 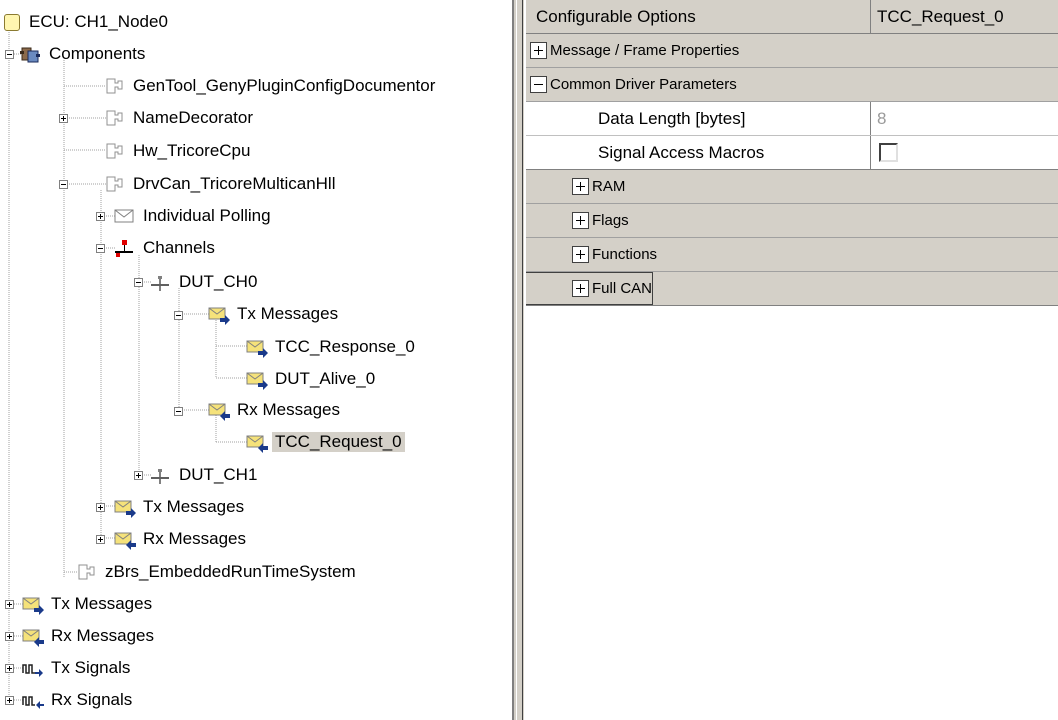 I want to click on collapse-channels-toggle, so click(x=100, y=248).